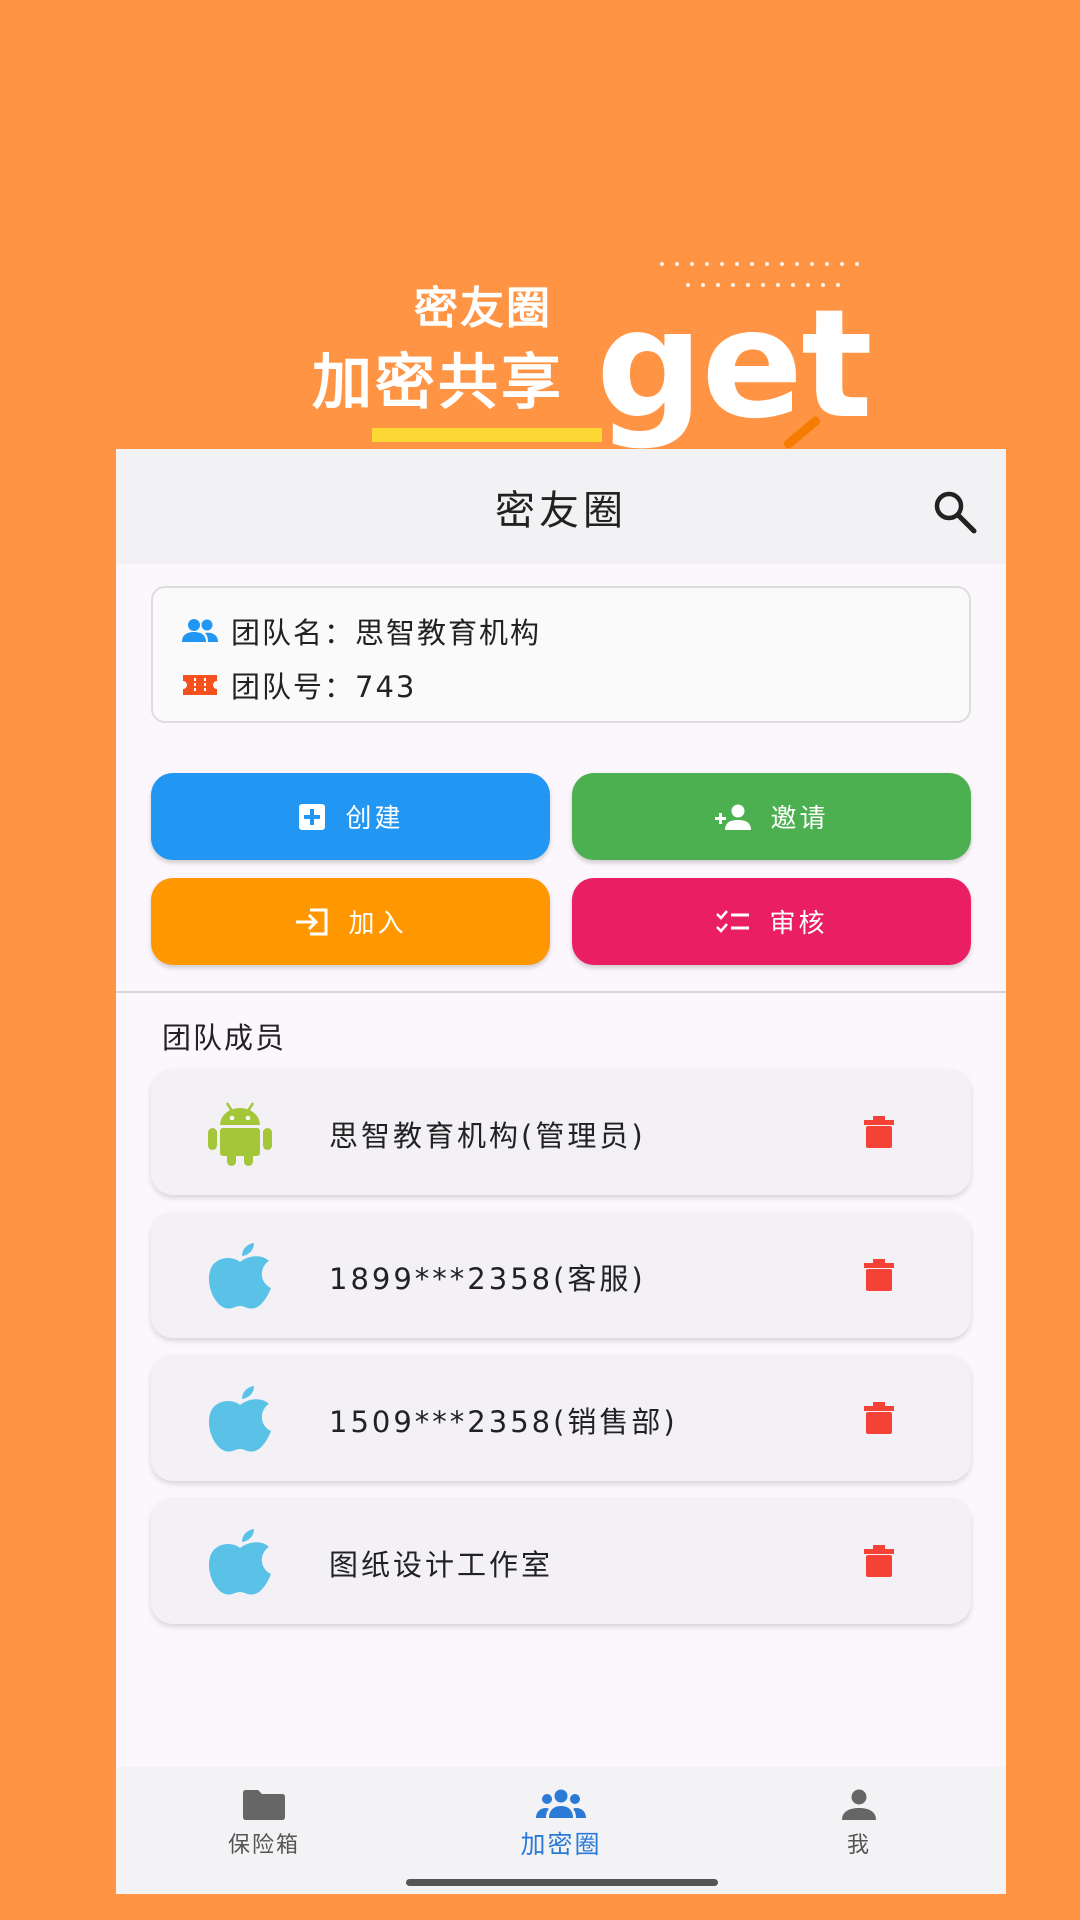 The width and height of the screenshot is (1080, 1920). I want to click on team-name-row: 团队名：思智教育机构, so click(361, 631).